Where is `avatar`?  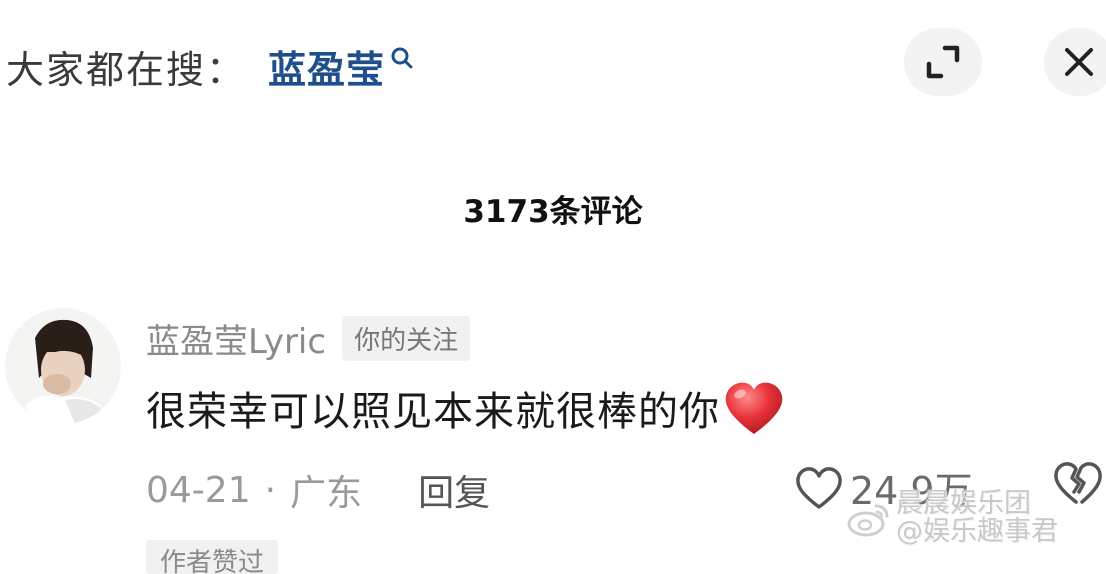 avatar is located at coordinates (63, 366).